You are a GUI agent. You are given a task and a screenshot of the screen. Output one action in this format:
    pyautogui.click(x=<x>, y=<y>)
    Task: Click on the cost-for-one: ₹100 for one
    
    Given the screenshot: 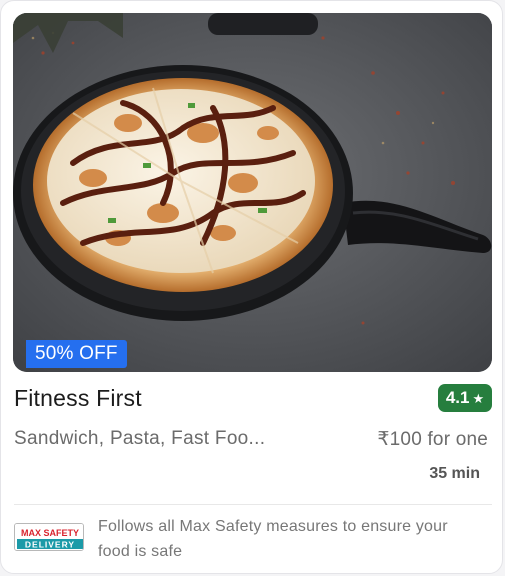 What is the action you would take?
    pyautogui.click(x=432, y=439)
    